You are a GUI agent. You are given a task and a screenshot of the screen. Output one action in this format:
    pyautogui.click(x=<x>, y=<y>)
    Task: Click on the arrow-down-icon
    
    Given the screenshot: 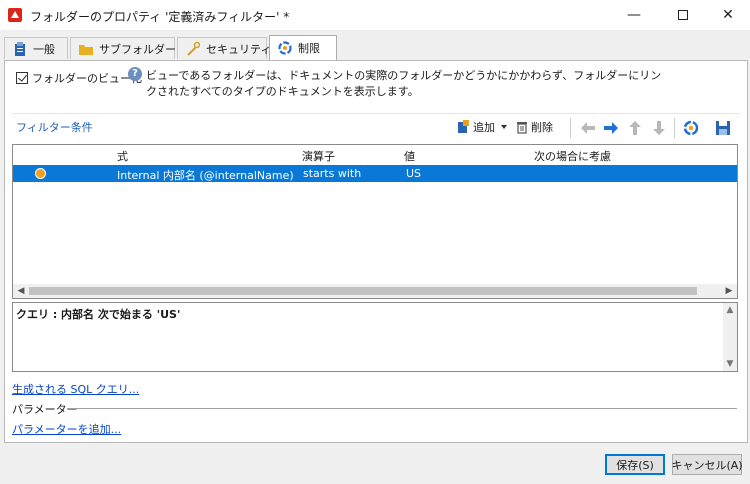 What is the action you would take?
    pyautogui.click(x=659, y=128)
    